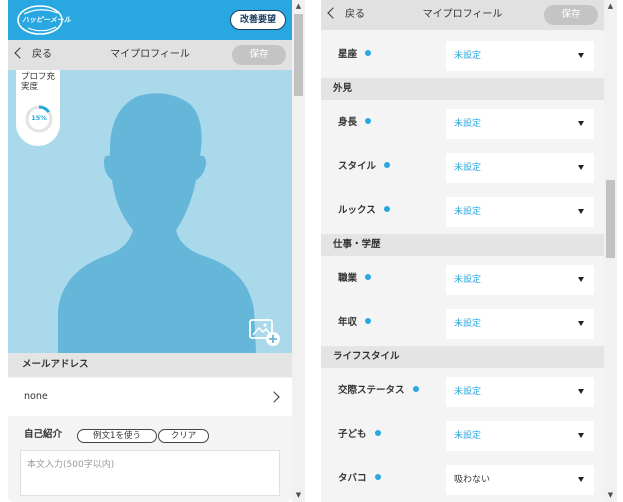  What do you see at coordinates (520, 480) in the screenshot?
I see `tobacco-select: 吸わない` at bounding box center [520, 480].